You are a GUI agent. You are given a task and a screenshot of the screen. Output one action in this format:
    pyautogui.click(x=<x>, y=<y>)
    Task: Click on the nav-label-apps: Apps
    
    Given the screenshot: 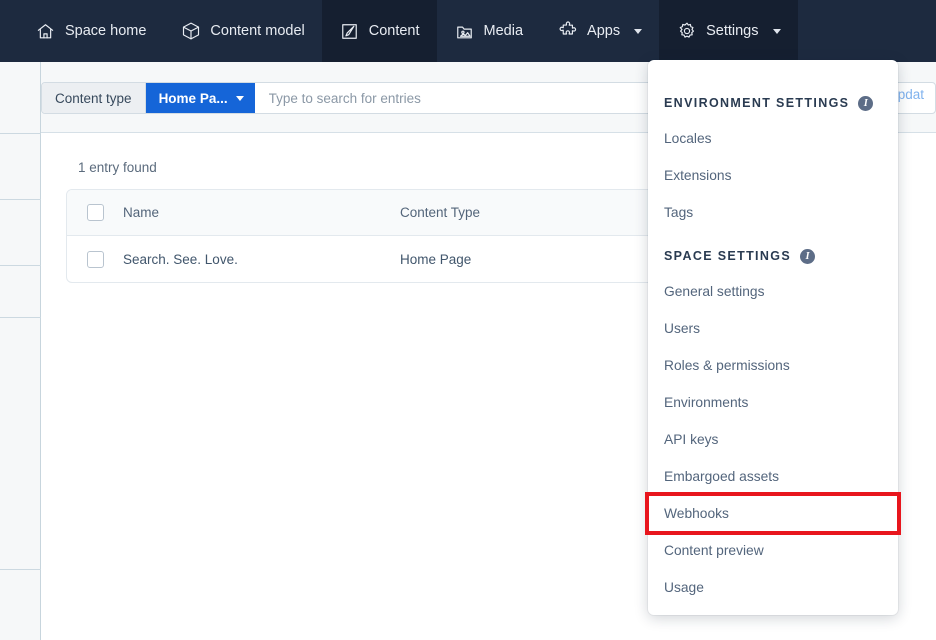 What is the action you would take?
    pyautogui.click(x=604, y=31)
    